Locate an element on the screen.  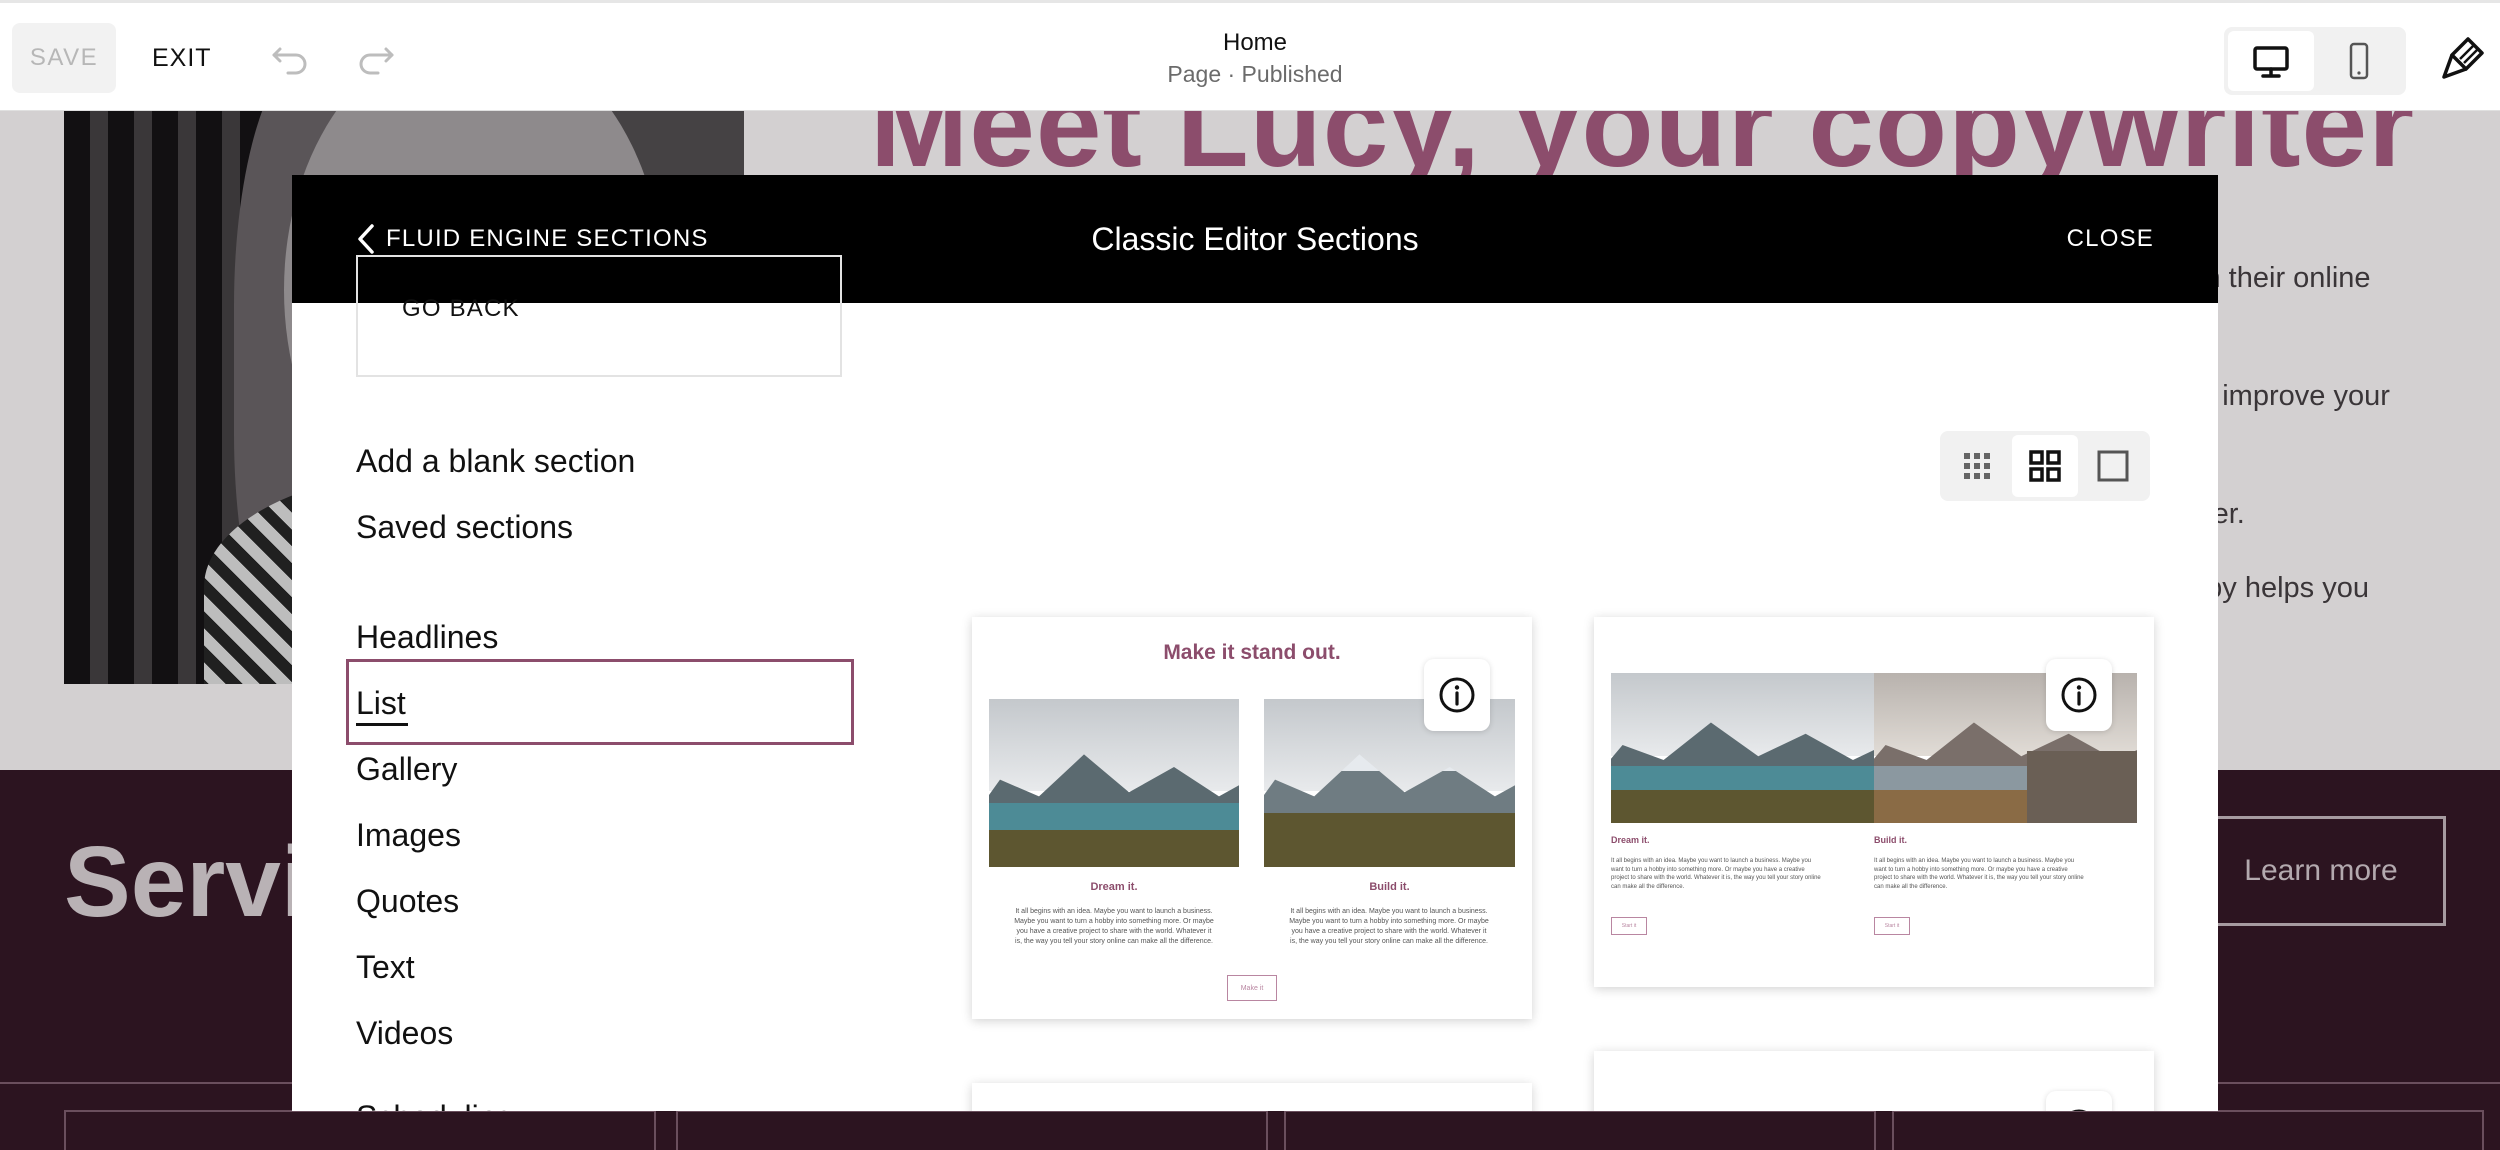
go-back-button: GO BACK is located at coordinates (599, 316).